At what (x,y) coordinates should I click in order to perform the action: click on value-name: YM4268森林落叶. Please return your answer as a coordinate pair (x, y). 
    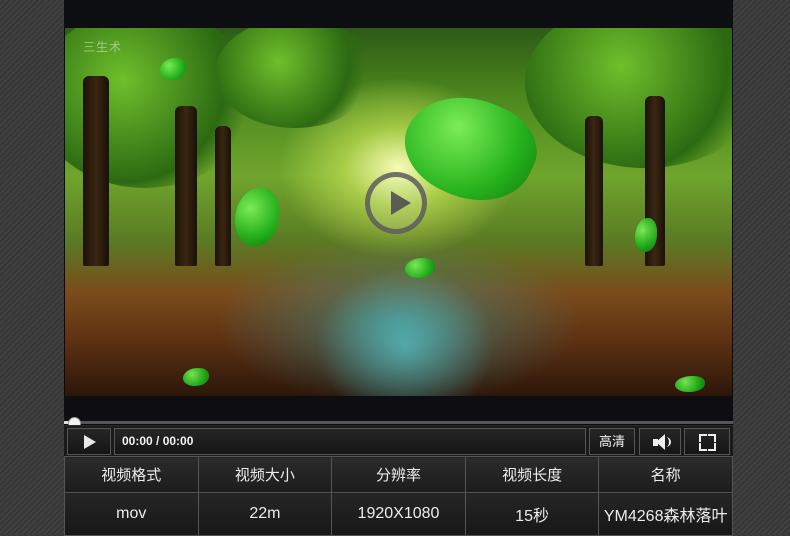
    Looking at the image, I should click on (665, 514).